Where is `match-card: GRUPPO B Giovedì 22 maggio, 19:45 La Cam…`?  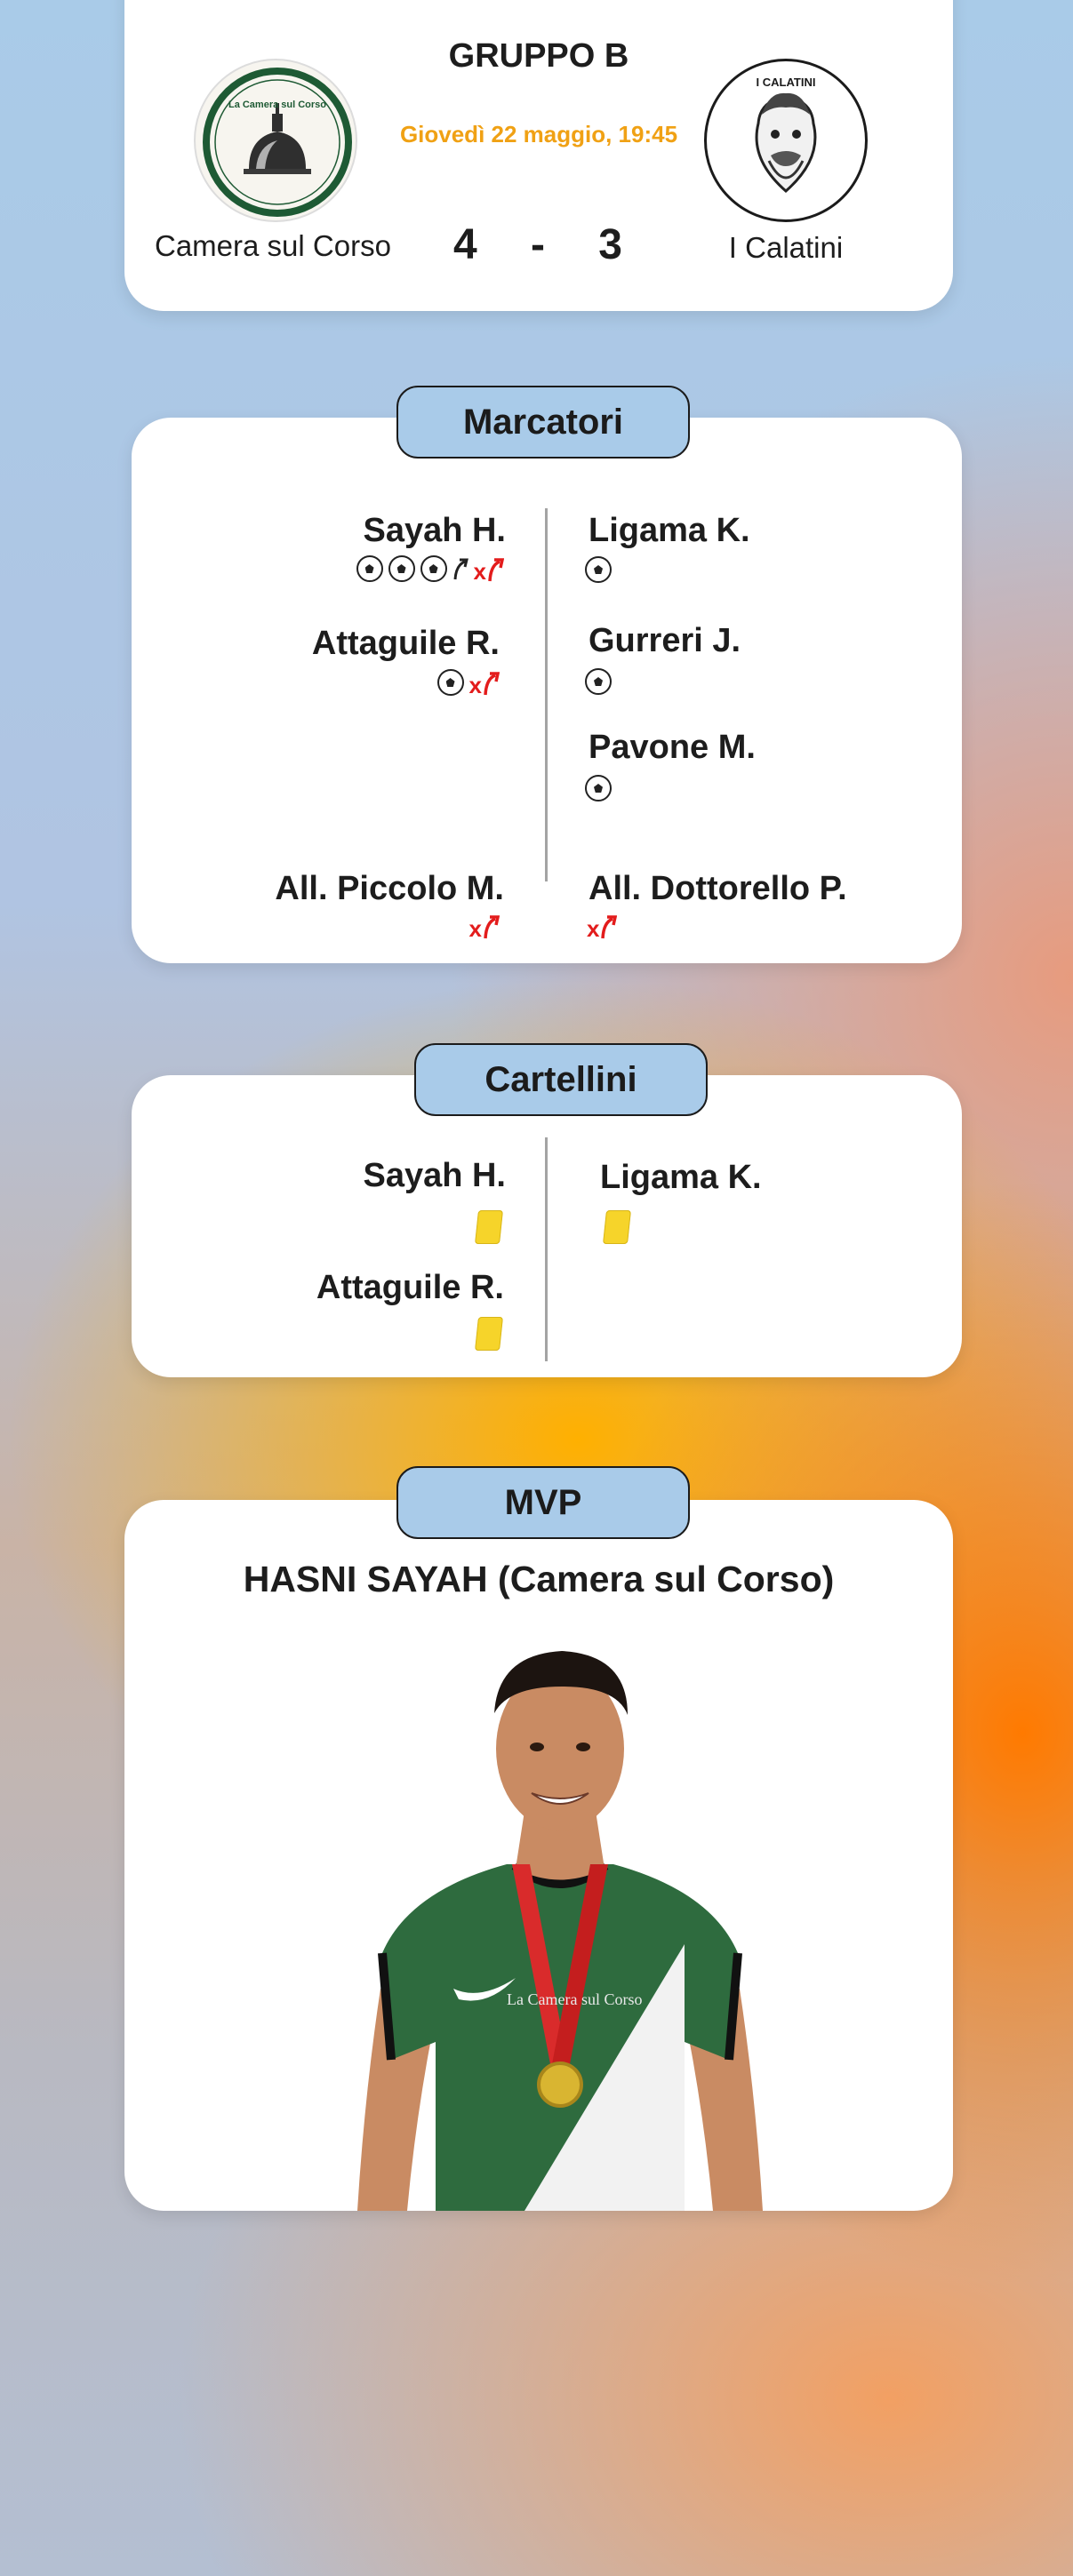
match-card: GRUPPO B Giovedì 22 maggio, 19:45 La Cam… is located at coordinates (538, 155).